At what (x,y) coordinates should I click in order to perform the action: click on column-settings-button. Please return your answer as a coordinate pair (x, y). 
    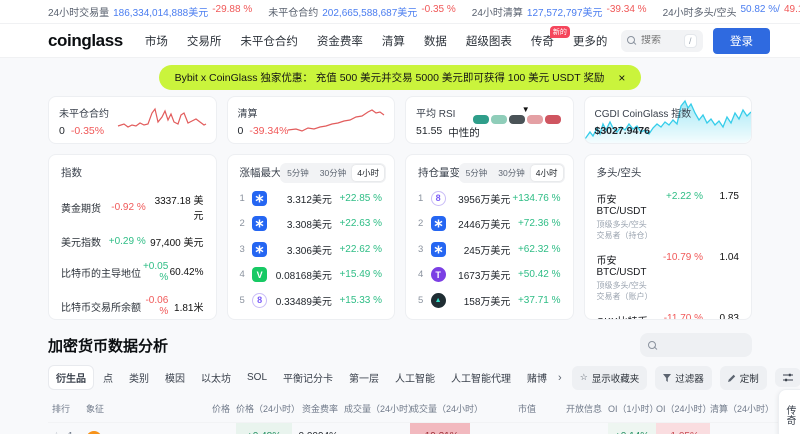
    Looking at the image, I should click on (787, 377).